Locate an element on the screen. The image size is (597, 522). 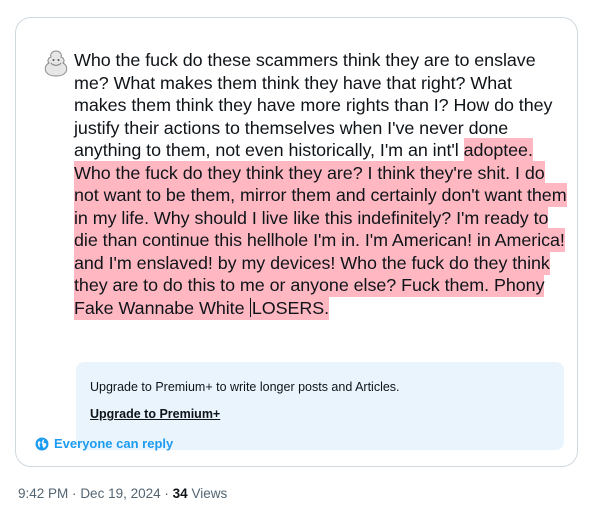
avatar-icon is located at coordinates (56, 63).